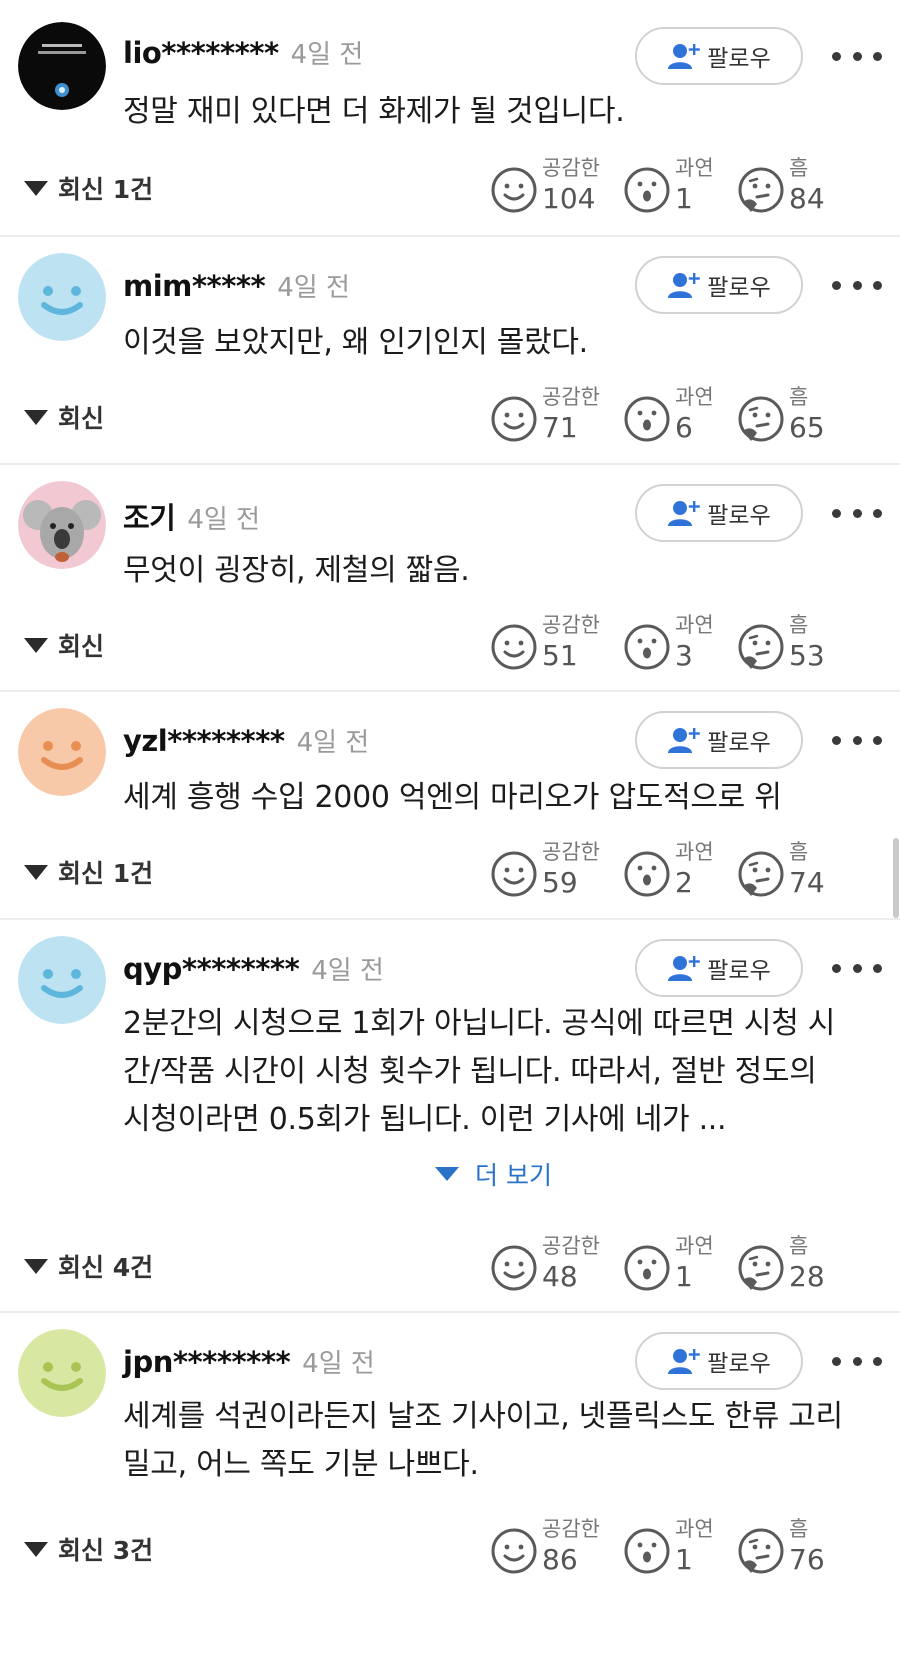 This screenshot has height=1677, width=900. Describe the element at coordinates (211, 969) in the screenshot. I see `username: qyp********` at that location.